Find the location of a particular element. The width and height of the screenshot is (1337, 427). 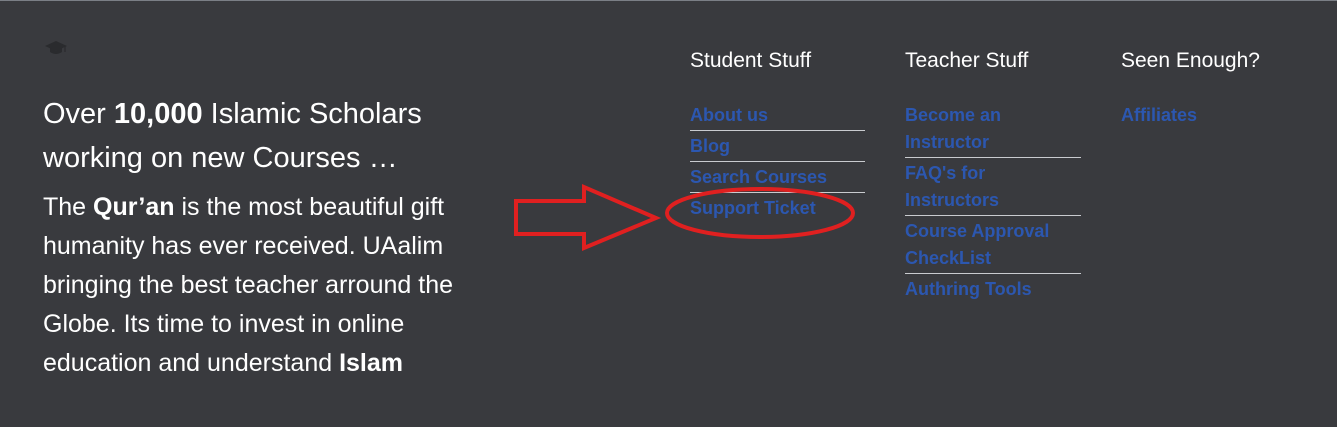

support-ticket-link: Support Ticket is located at coordinates (777, 208).